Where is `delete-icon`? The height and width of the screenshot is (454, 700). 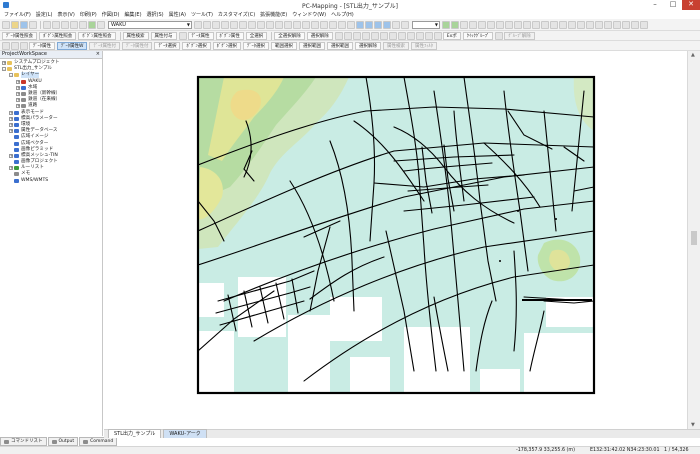
delete-icon is located at coordinates (342, 24).